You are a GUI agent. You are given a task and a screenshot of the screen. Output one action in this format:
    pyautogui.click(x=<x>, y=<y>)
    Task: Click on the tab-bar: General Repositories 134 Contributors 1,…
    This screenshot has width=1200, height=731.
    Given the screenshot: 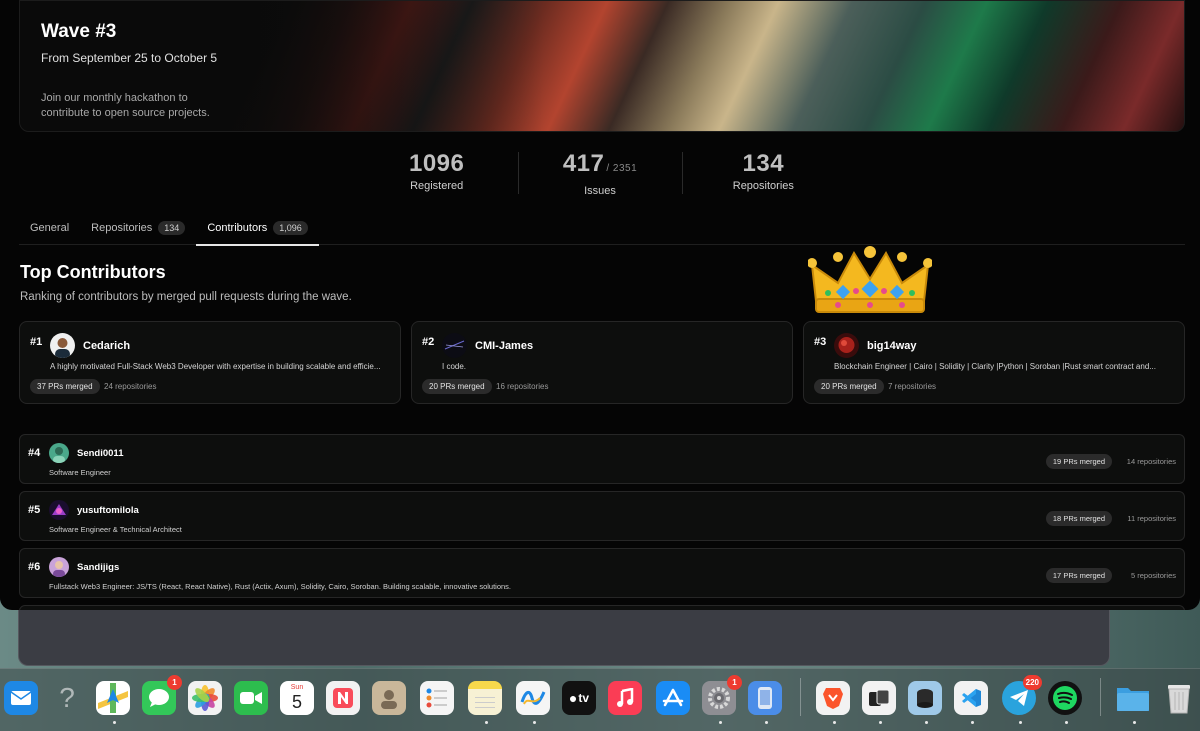 What is the action you would take?
    pyautogui.click(x=602, y=230)
    